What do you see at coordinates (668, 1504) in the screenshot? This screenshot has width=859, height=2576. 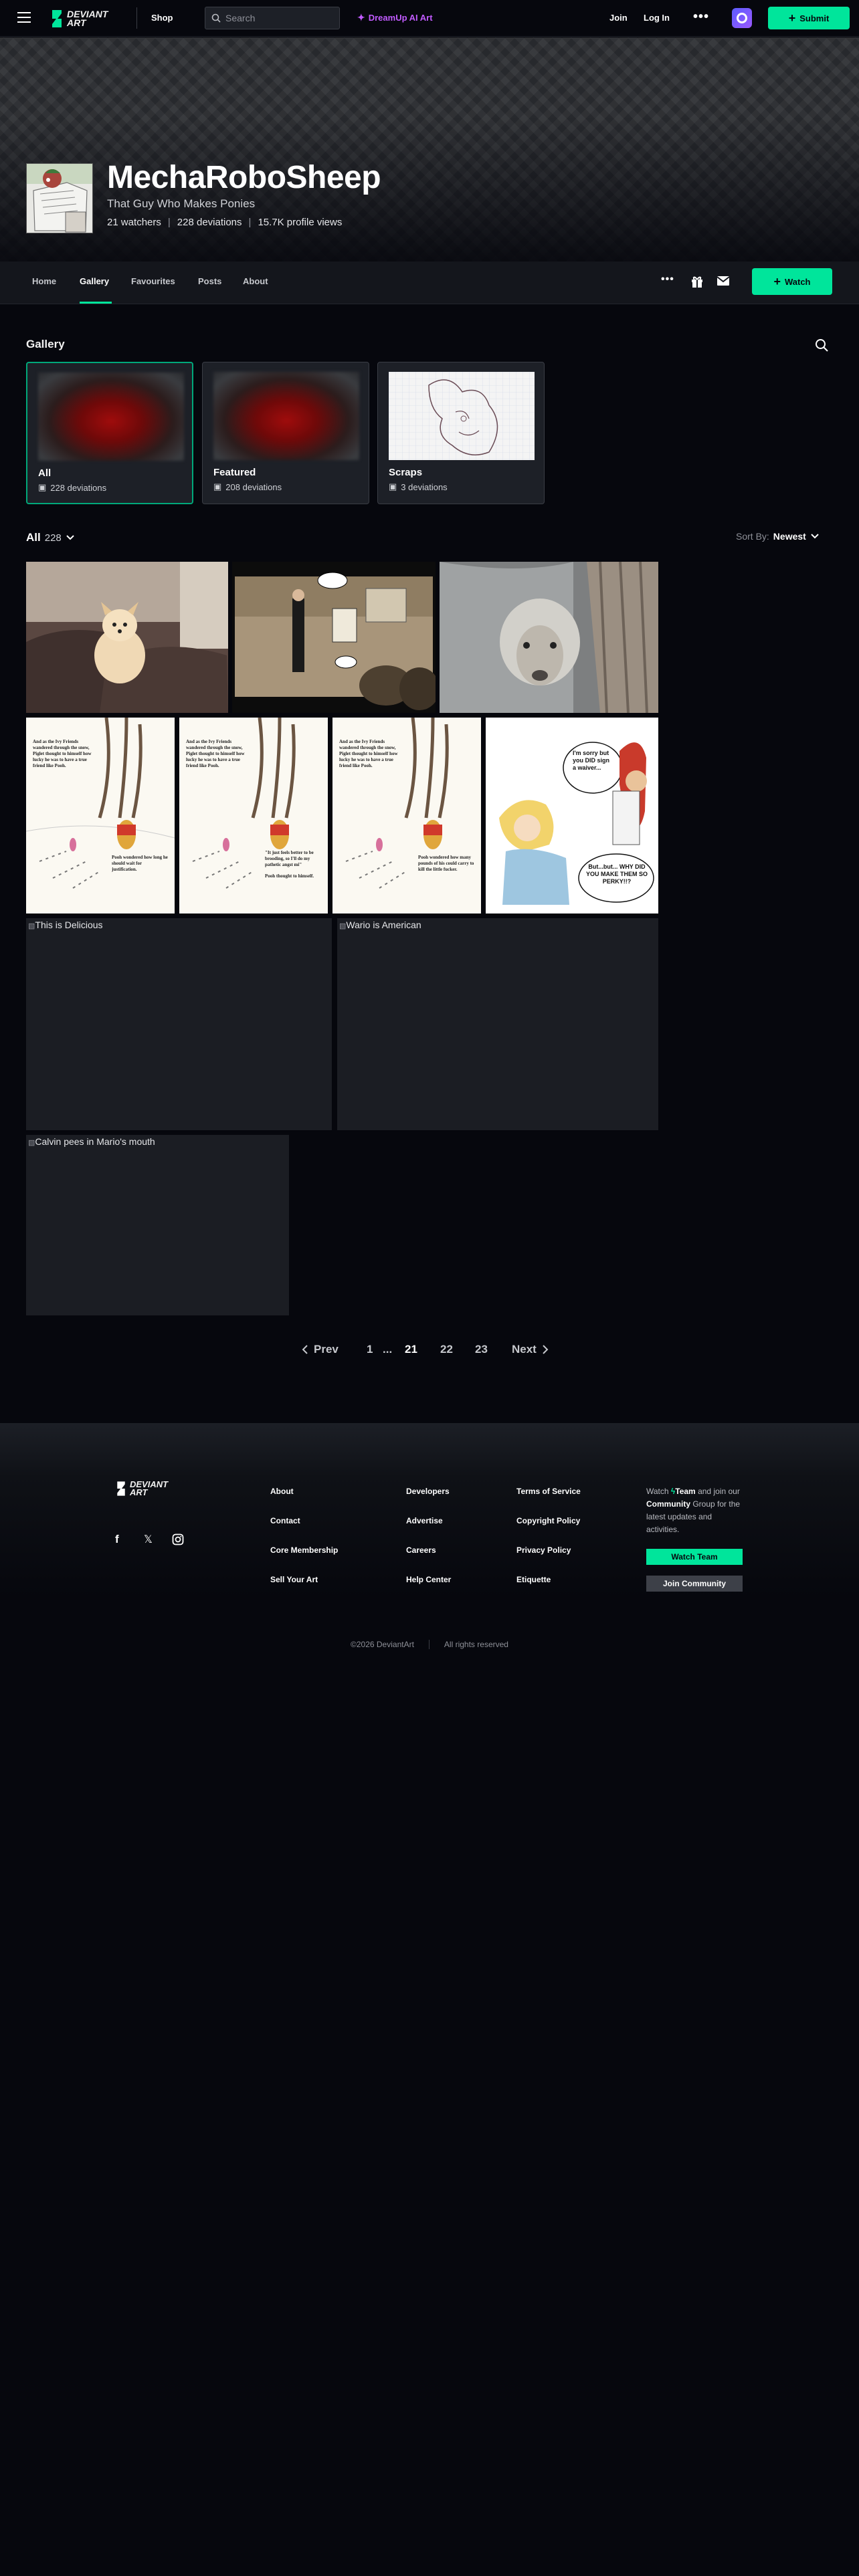 I see `promo-community: Community` at bounding box center [668, 1504].